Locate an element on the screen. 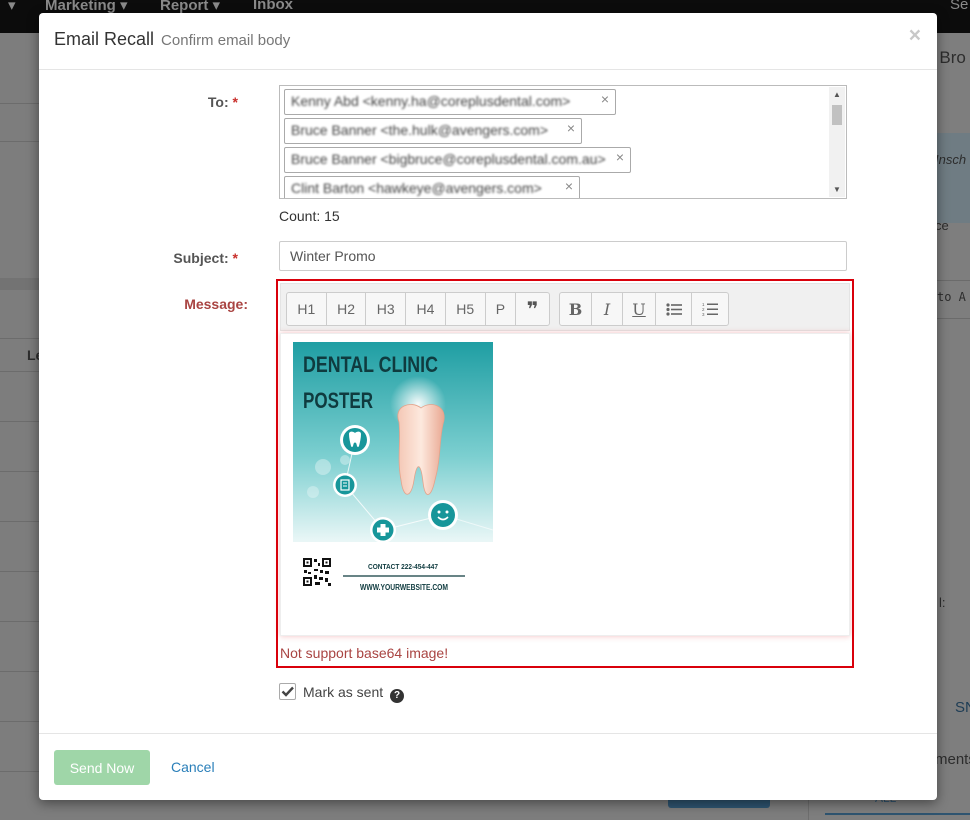 The image size is (970, 820). bg-nav-marketing: Marketing ▾ is located at coordinates (86, 7).